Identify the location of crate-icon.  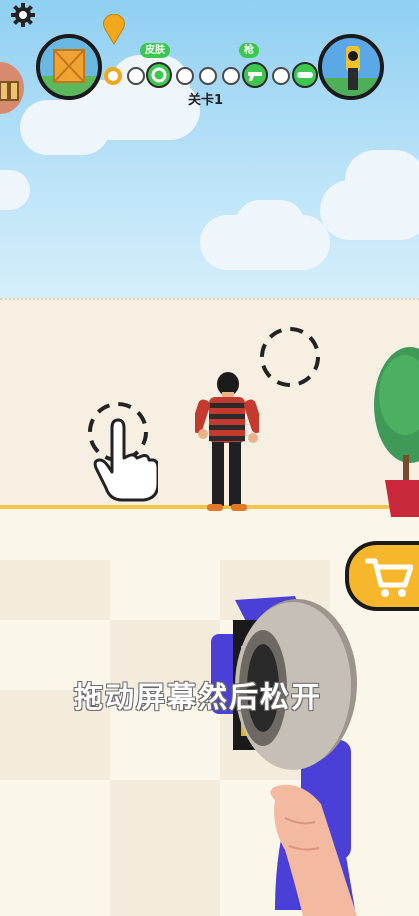
(69, 72).